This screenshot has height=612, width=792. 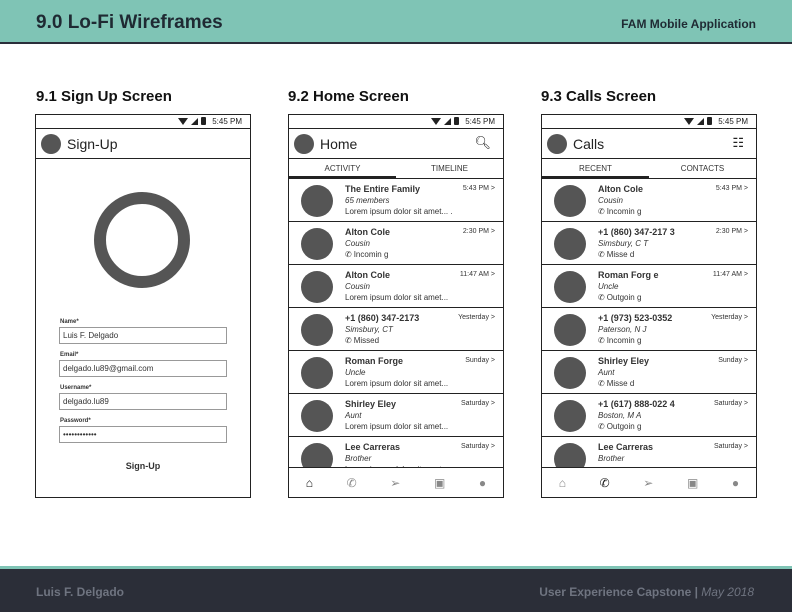 What do you see at coordinates (595, 168) in the screenshot?
I see `tab-recent: RECENT` at bounding box center [595, 168].